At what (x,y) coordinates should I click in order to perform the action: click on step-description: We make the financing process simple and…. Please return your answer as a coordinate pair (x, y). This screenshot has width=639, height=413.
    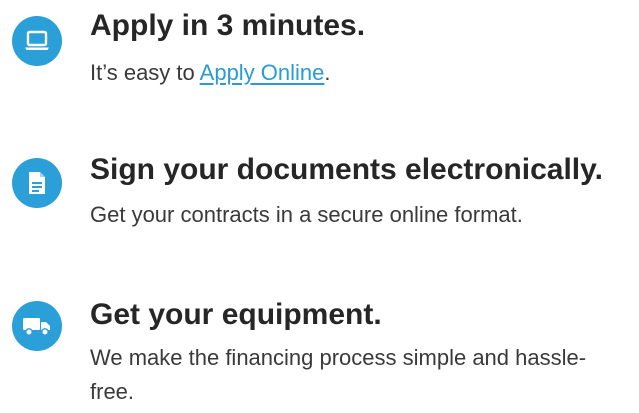
    Looking at the image, I should click on (338, 374).